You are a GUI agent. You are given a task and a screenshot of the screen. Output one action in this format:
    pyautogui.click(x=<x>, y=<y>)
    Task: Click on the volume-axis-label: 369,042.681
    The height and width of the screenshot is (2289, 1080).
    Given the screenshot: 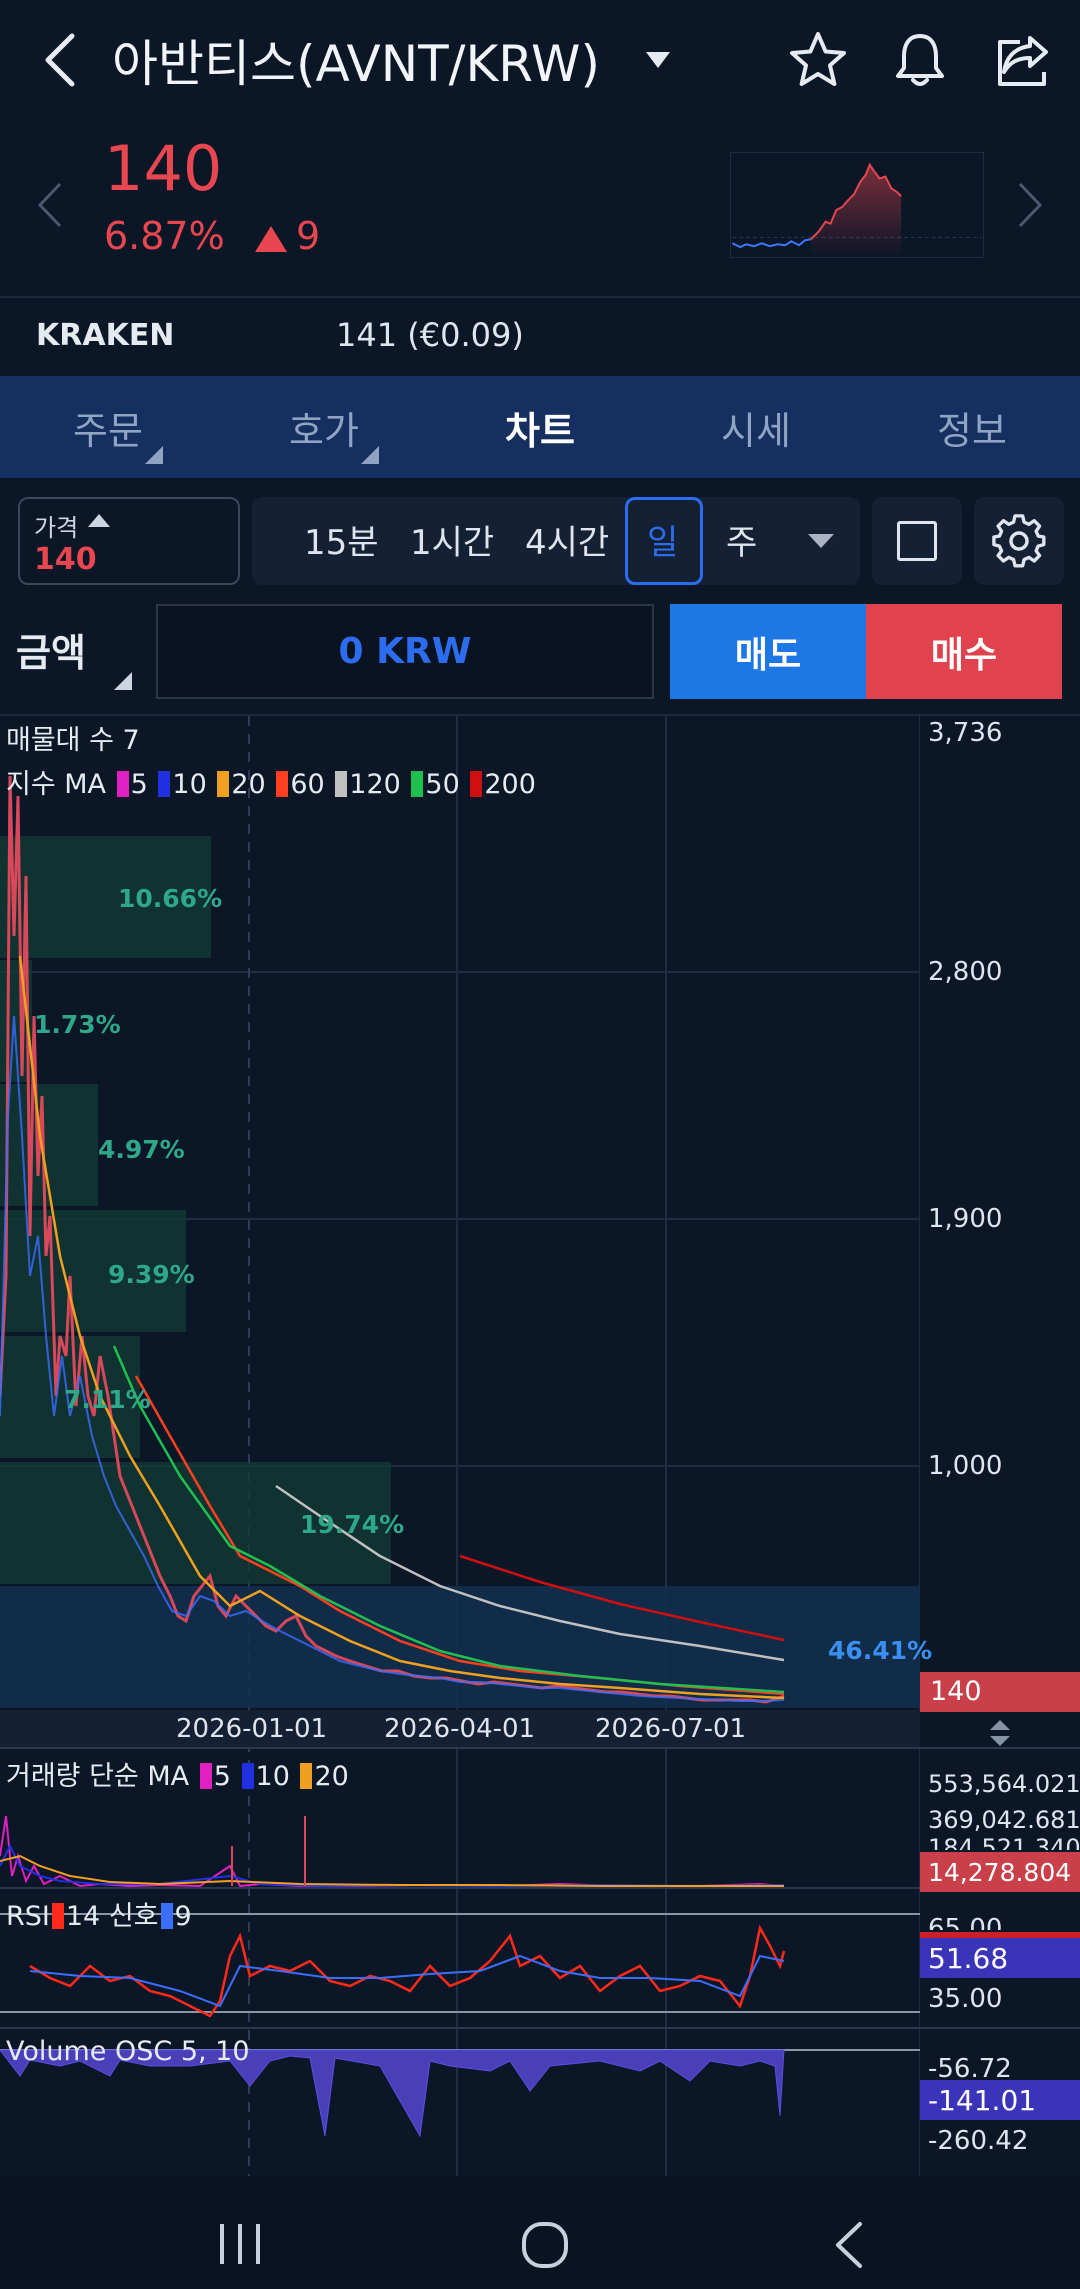 What is the action you would take?
    pyautogui.click(x=1004, y=1820)
    